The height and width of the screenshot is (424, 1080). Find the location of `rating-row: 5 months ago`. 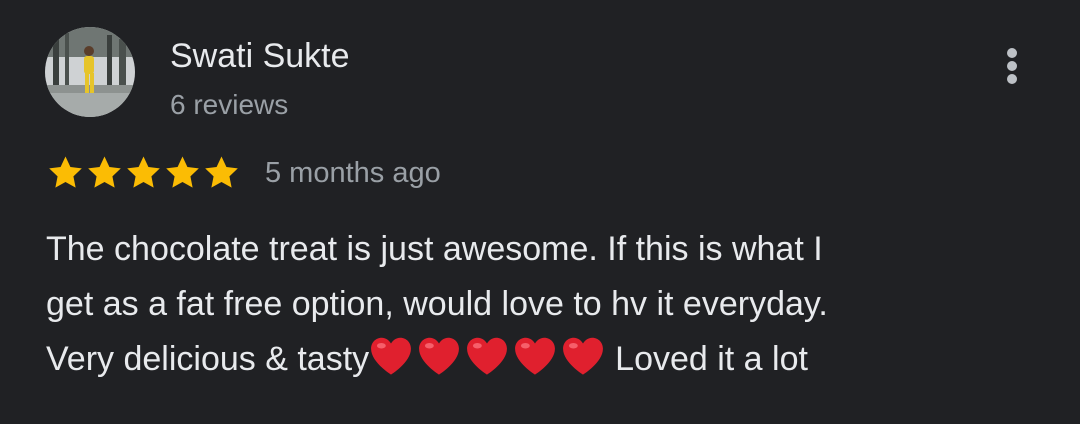

rating-row: 5 months ago is located at coordinates (243, 173).